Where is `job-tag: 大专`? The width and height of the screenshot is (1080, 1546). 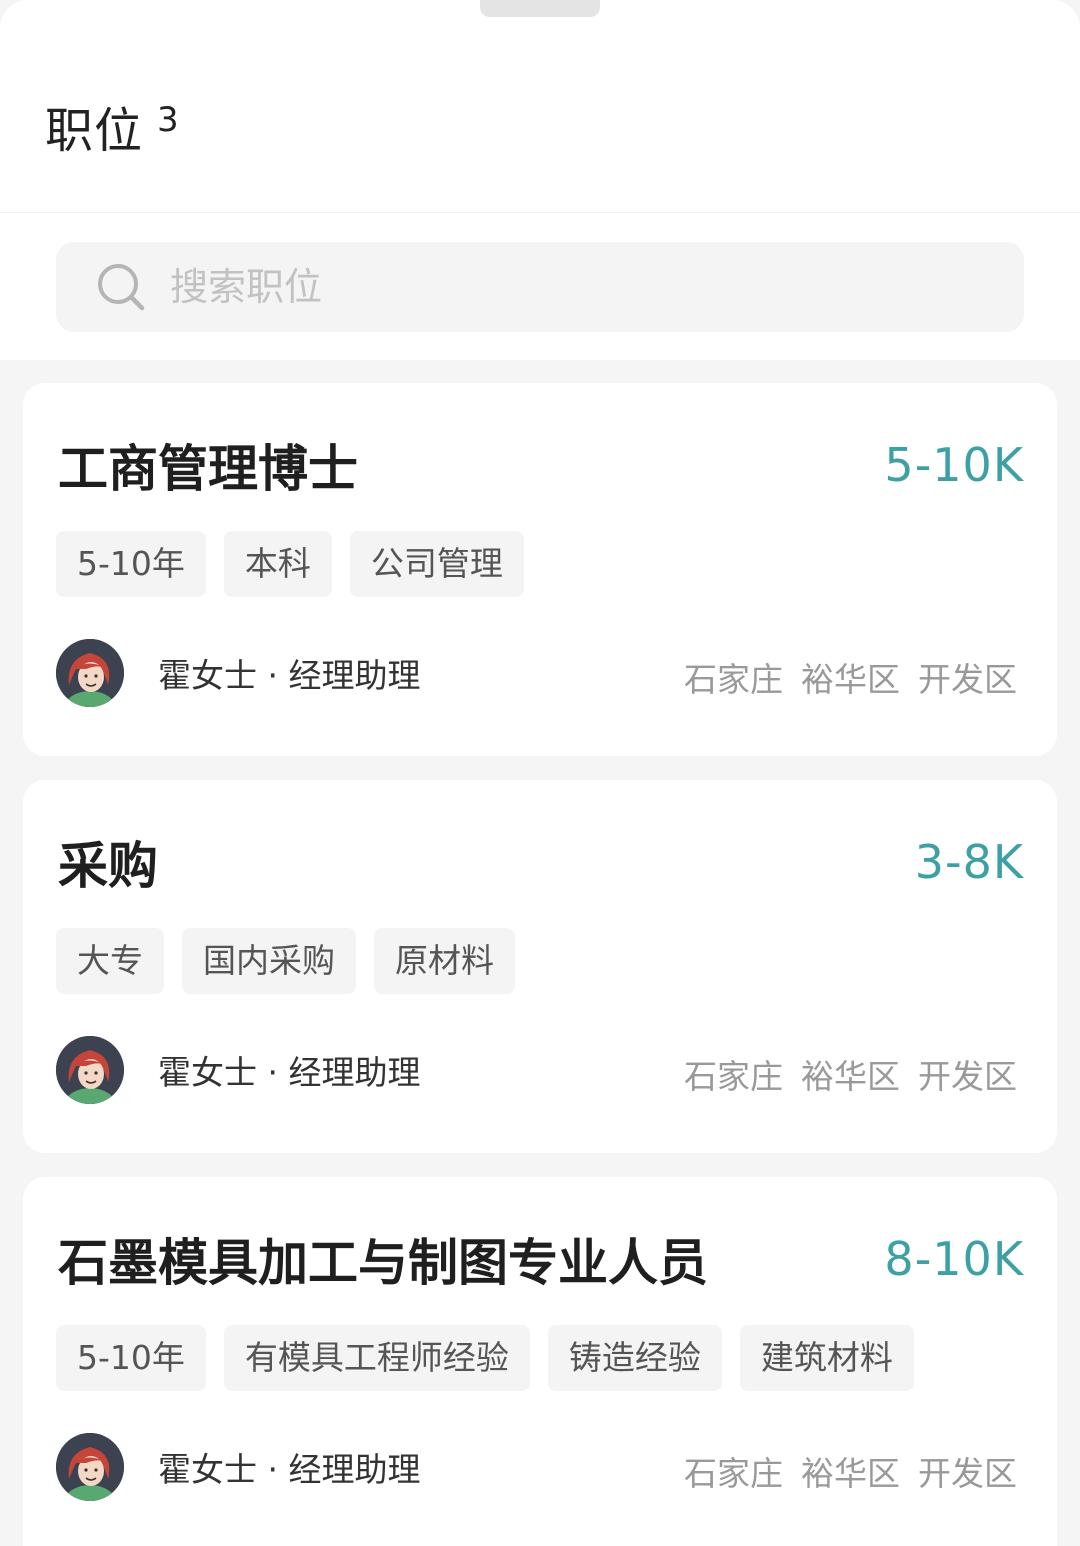 job-tag: 大专 is located at coordinates (110, 961).